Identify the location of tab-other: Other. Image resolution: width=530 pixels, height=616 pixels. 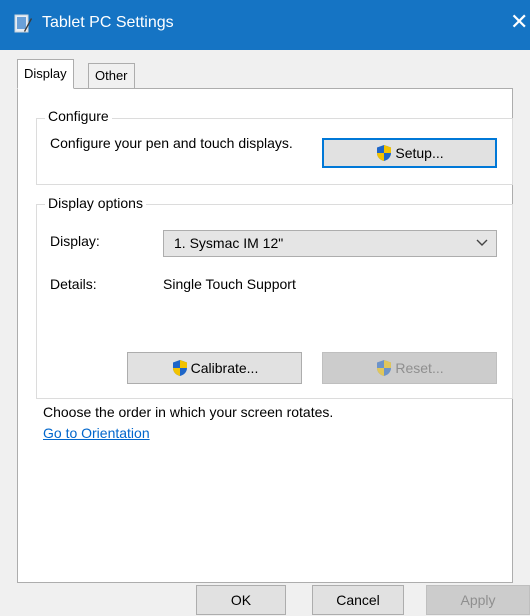
(111, 76).